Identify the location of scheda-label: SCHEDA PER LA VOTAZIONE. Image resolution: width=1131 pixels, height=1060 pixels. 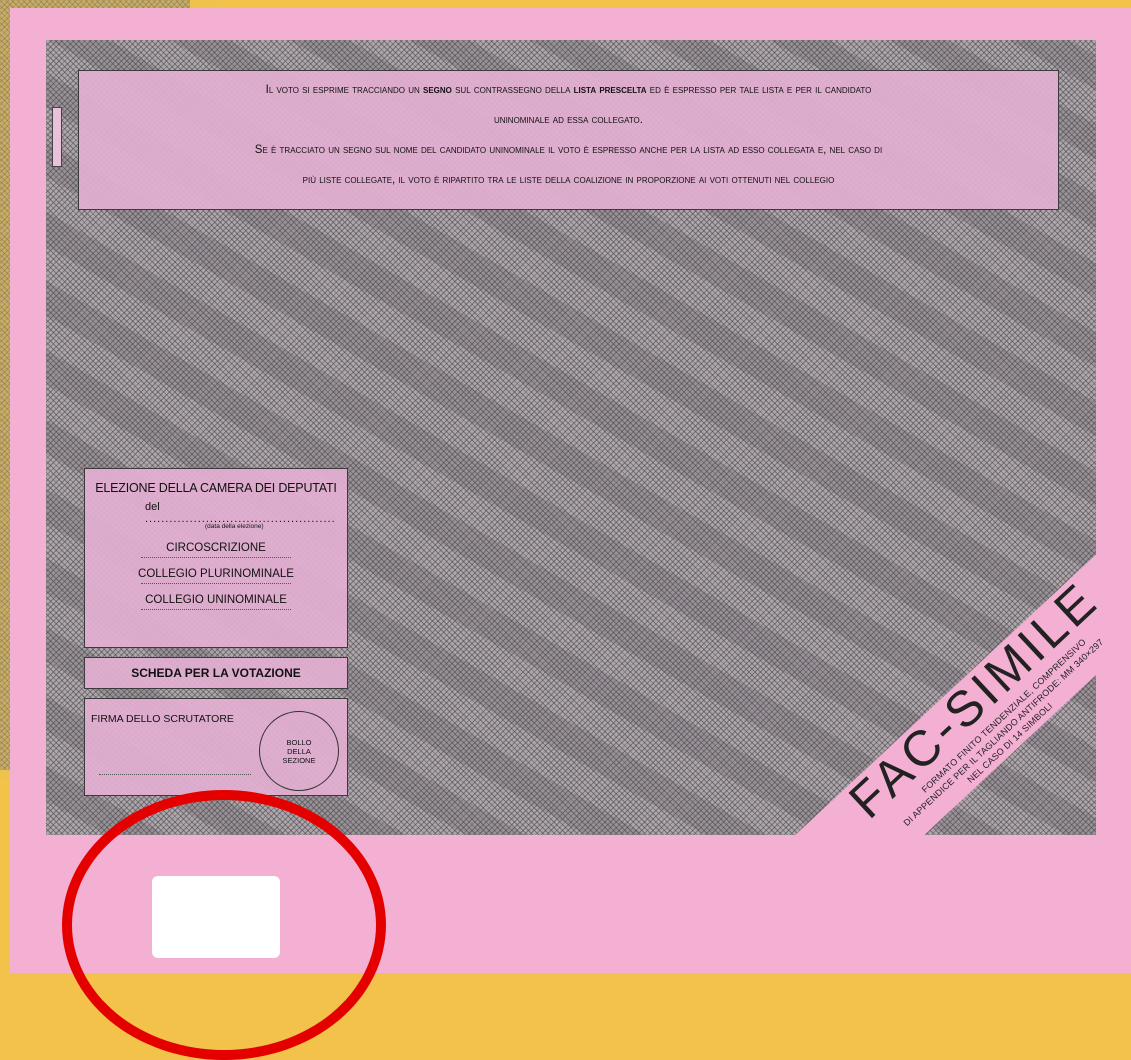
(216, 673).